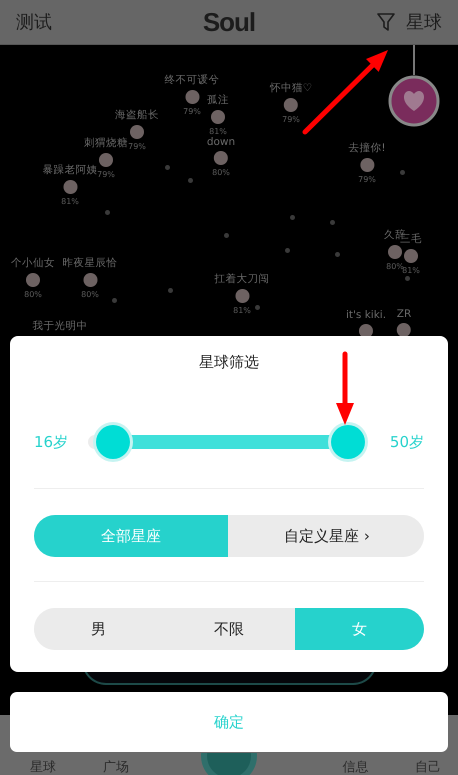 The height and width of the screenshot is (775, 458). Describe the element at coordinates (221, 142) in the screenshot. I see `planet-name: down` at that location.